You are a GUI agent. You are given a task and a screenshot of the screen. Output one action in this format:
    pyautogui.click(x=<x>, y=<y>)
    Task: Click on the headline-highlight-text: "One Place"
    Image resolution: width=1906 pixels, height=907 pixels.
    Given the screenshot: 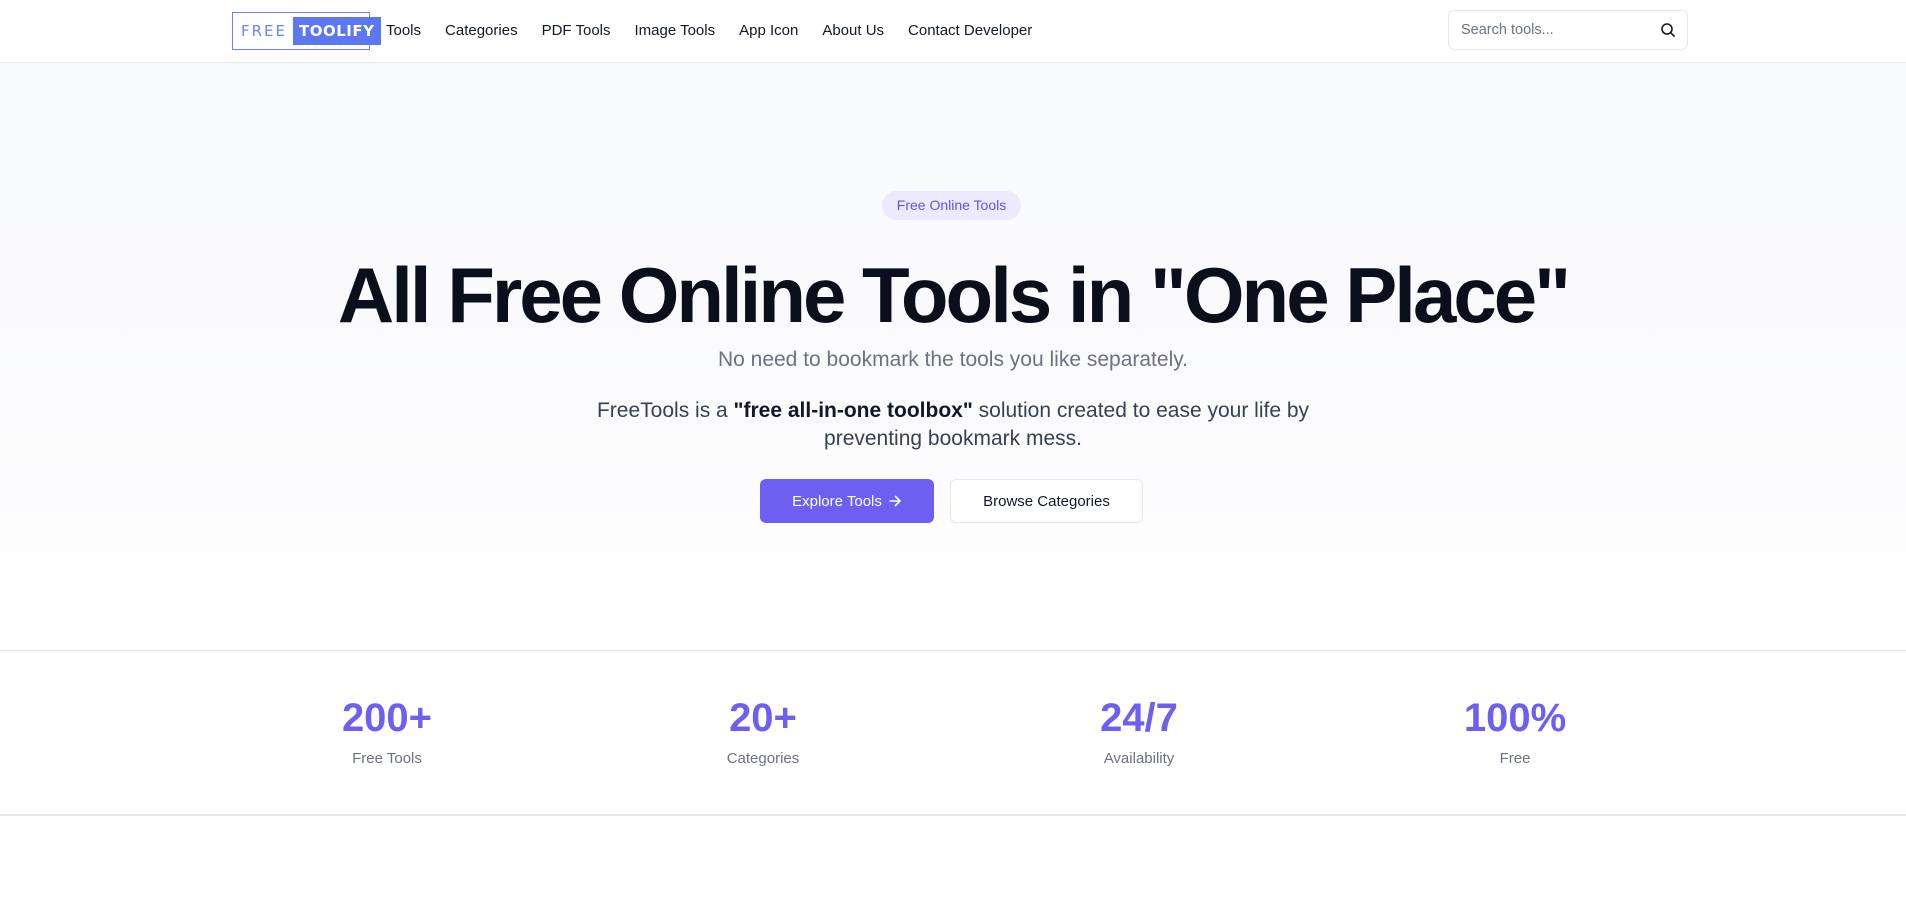 What is the action you would take?
    pyautogui.click(x=1360, y=295)
    